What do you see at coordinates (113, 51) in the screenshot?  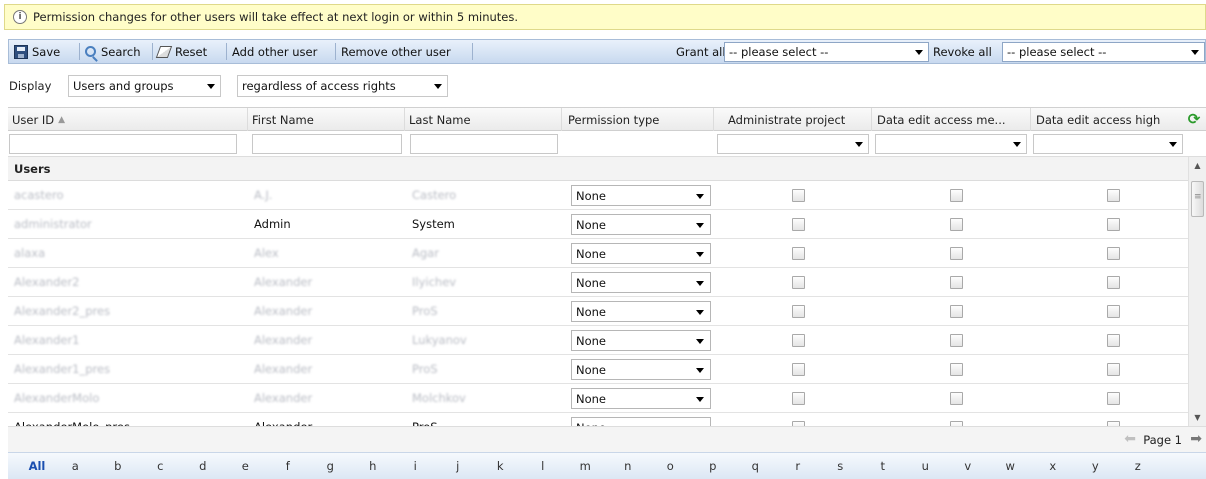 I see `search-button: Search` at bounding box center [113, 51].